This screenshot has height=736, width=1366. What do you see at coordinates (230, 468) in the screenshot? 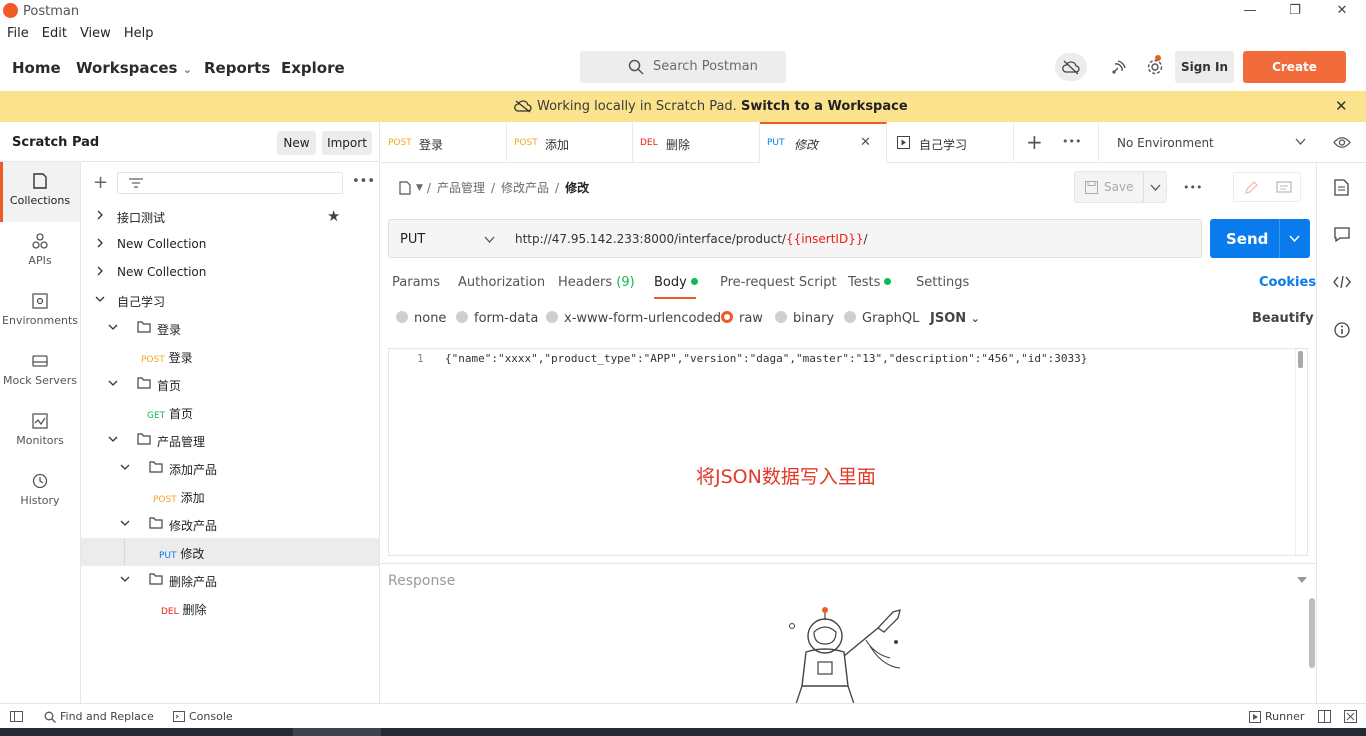
I see `tree-folder: 添加产品` at bounding box center [230, 468].